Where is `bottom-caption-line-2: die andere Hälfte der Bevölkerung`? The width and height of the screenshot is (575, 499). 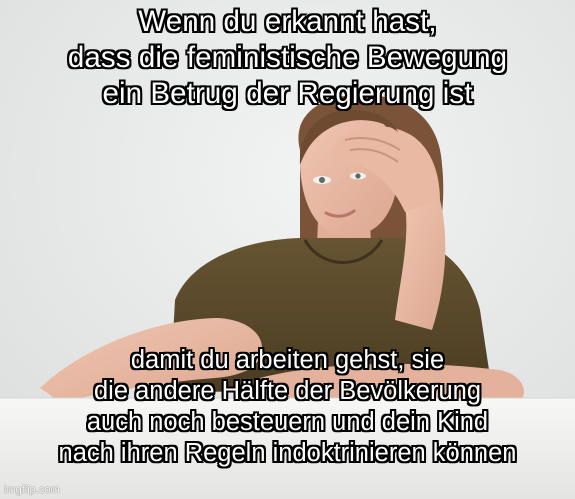 bottom-caption-line-2: die andere Hälfte der Bevölkerung is located at coordinates (287, 391).